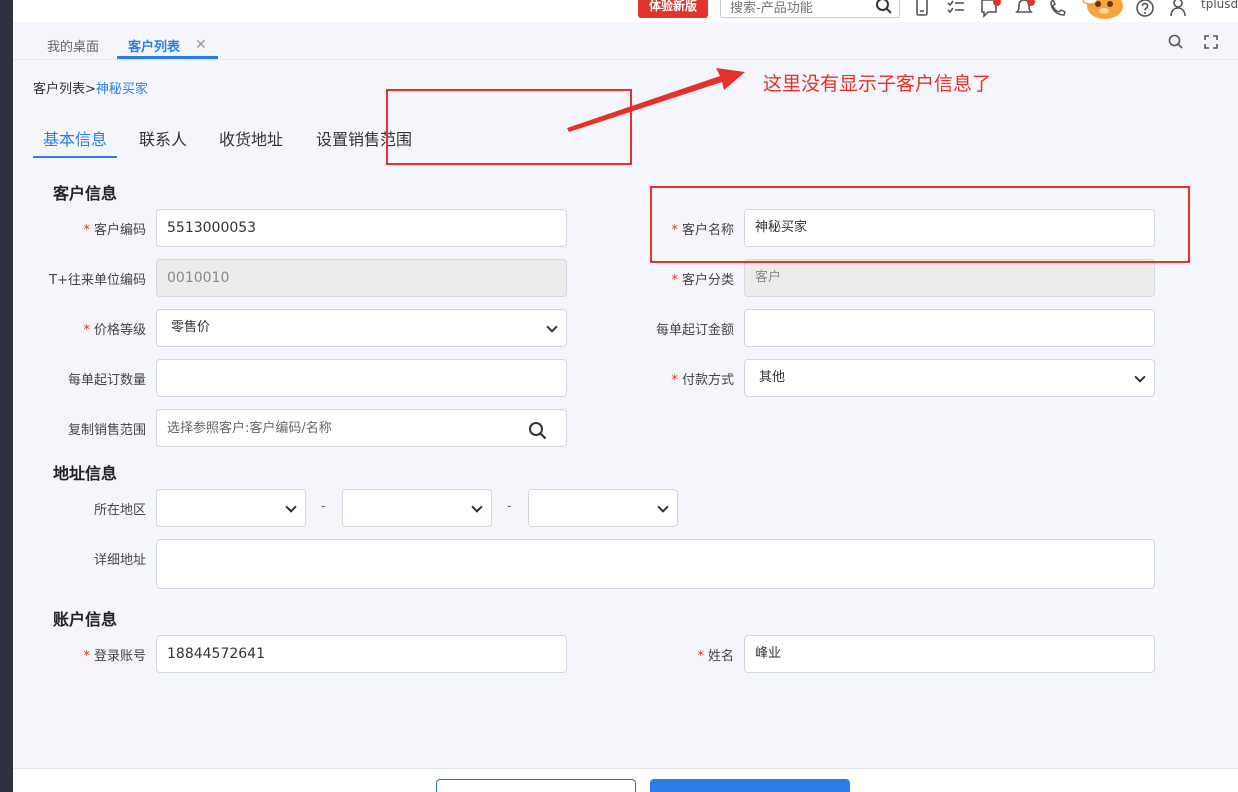  Describe the element at coordinates (949, 278) in the screenshot. I see `customer-category-input: 客户` at that location.